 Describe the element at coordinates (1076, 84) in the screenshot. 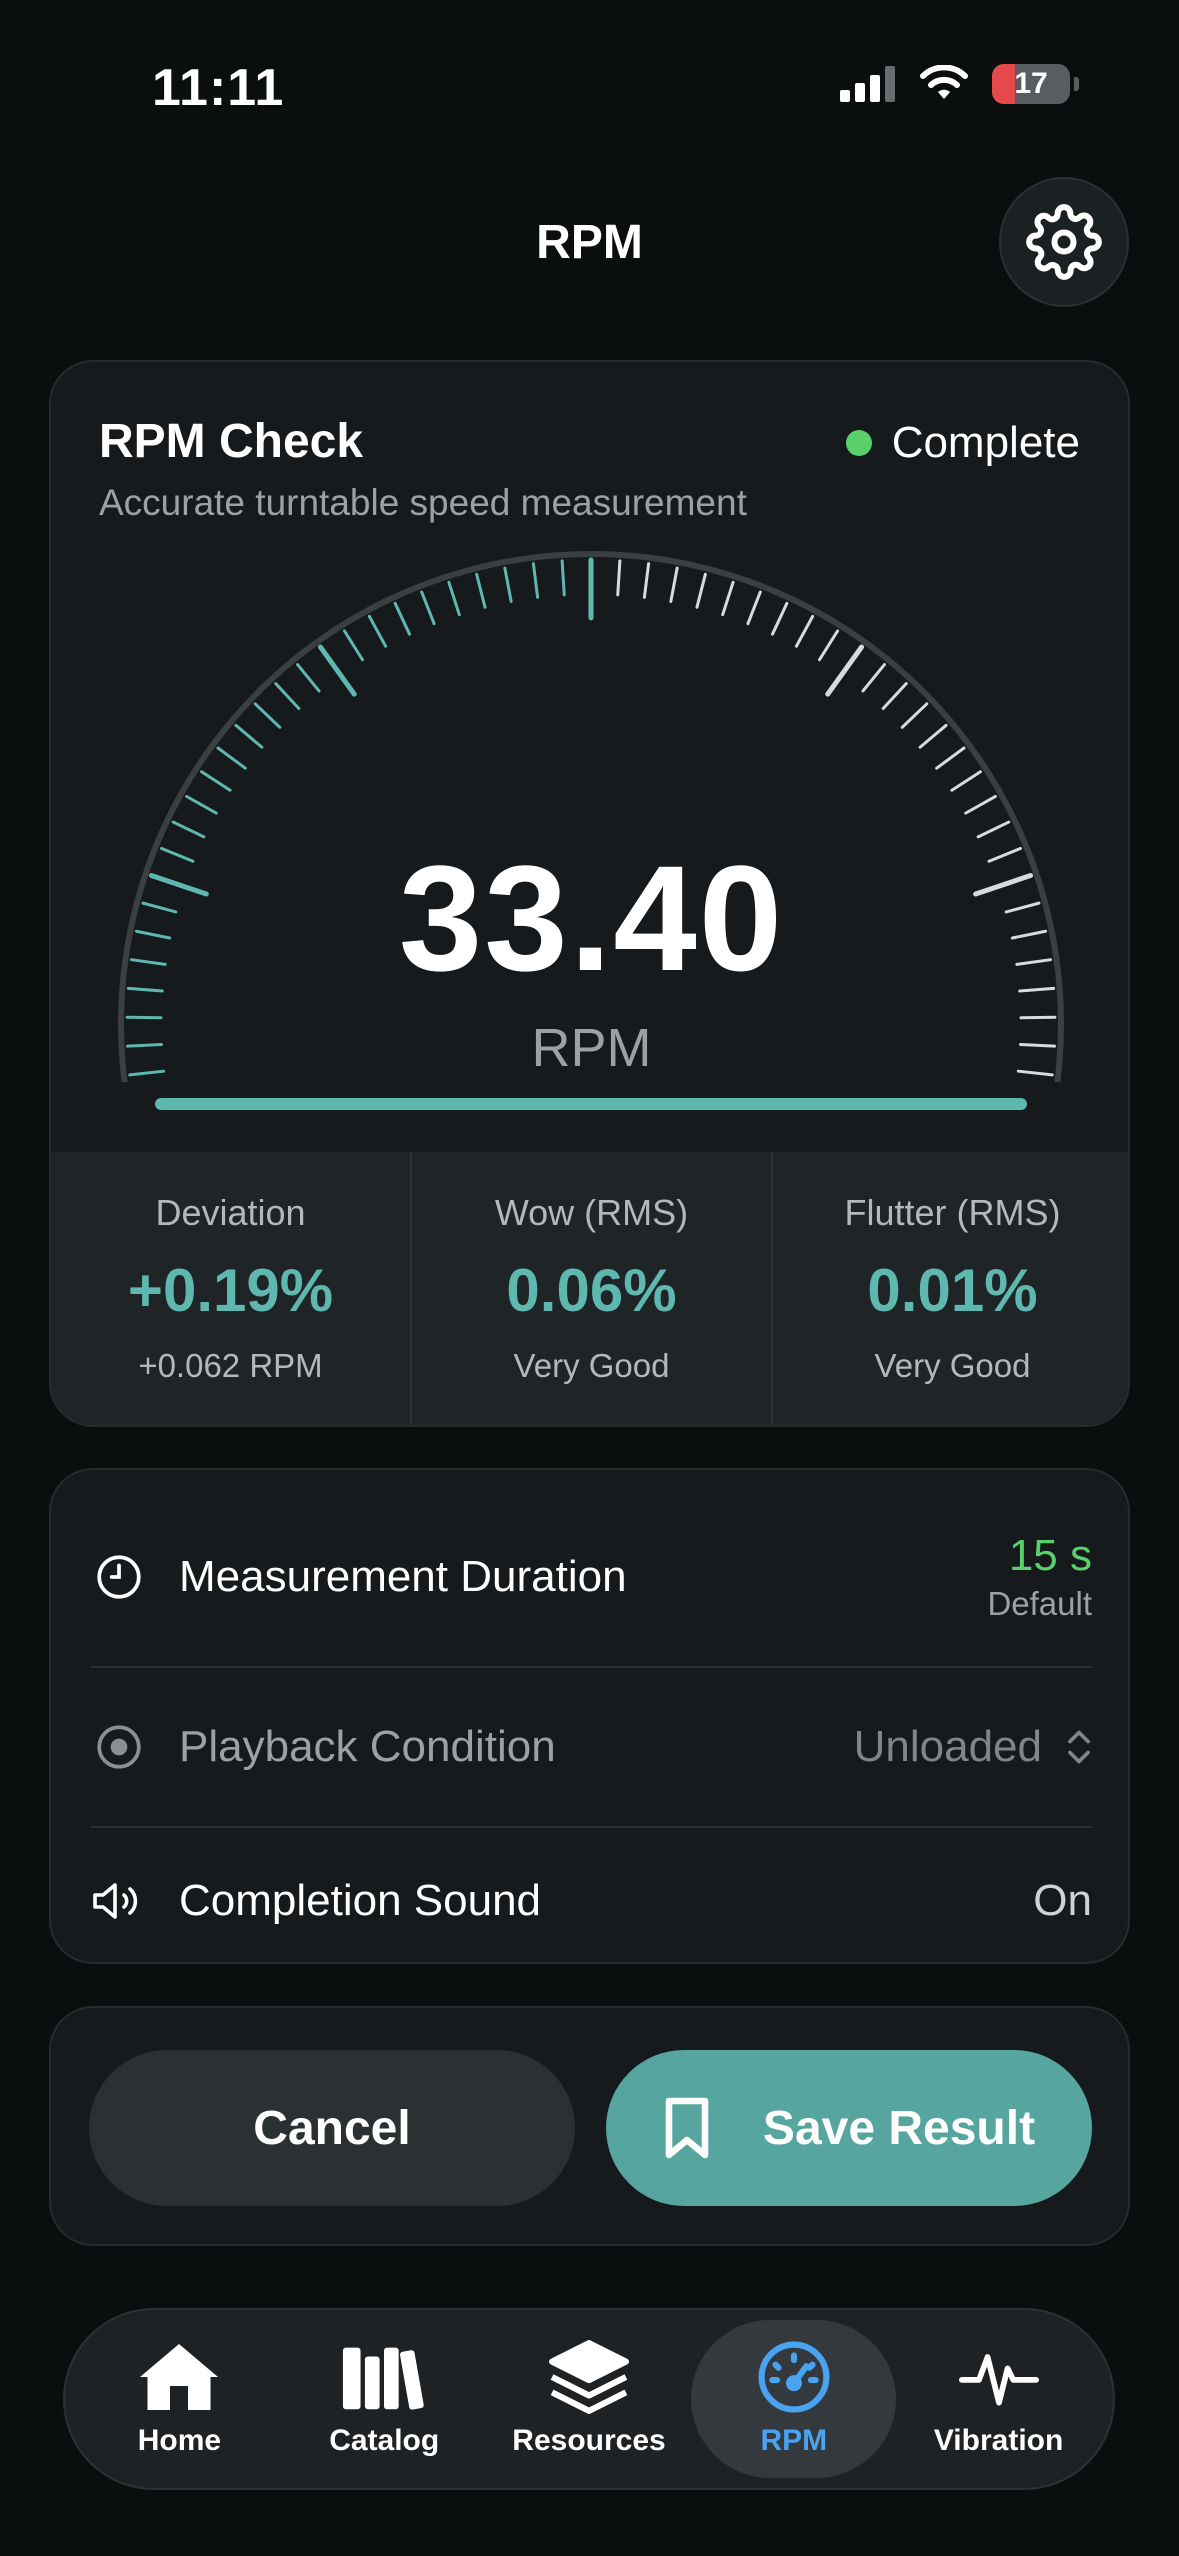

I see `battery-tip` at that location.